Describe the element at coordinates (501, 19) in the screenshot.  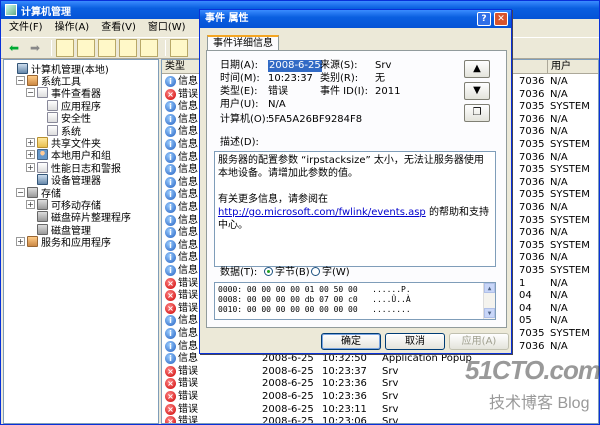
I see `close-button: ✕` at that location.